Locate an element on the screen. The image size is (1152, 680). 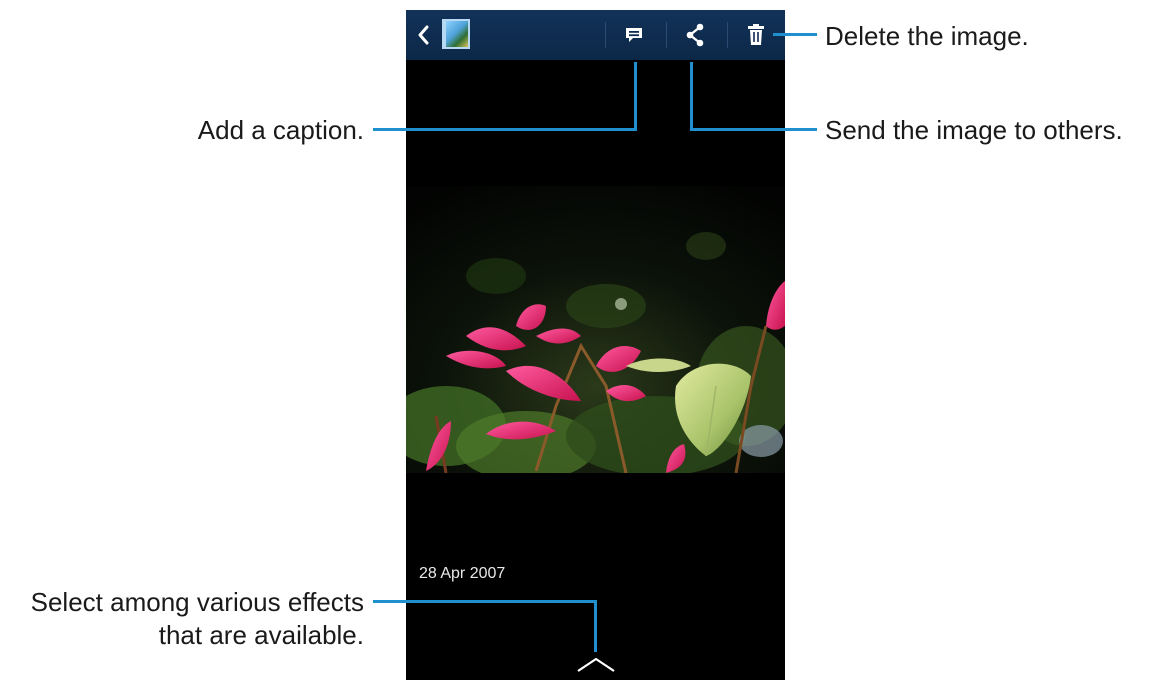
callout-effects-line2: that are available. is located at coordinates (261, 635).